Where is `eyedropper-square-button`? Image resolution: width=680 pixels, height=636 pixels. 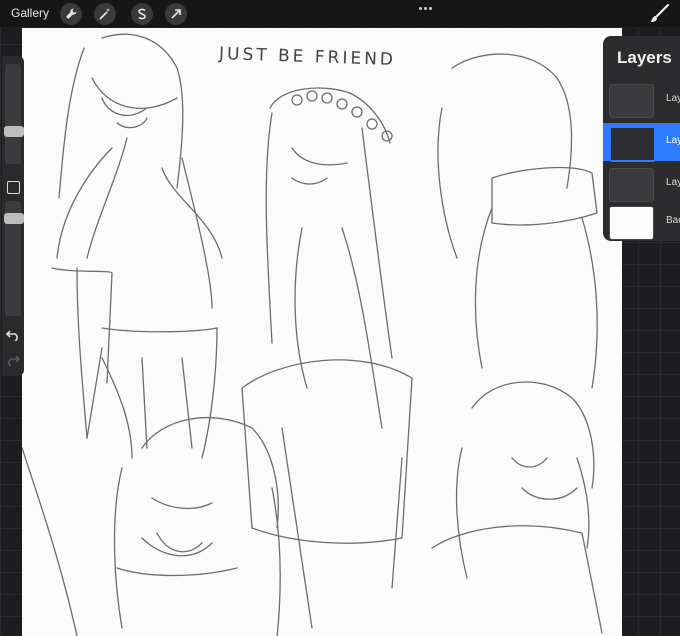
eyedropper-square-button is located at coordinates (13, 187).